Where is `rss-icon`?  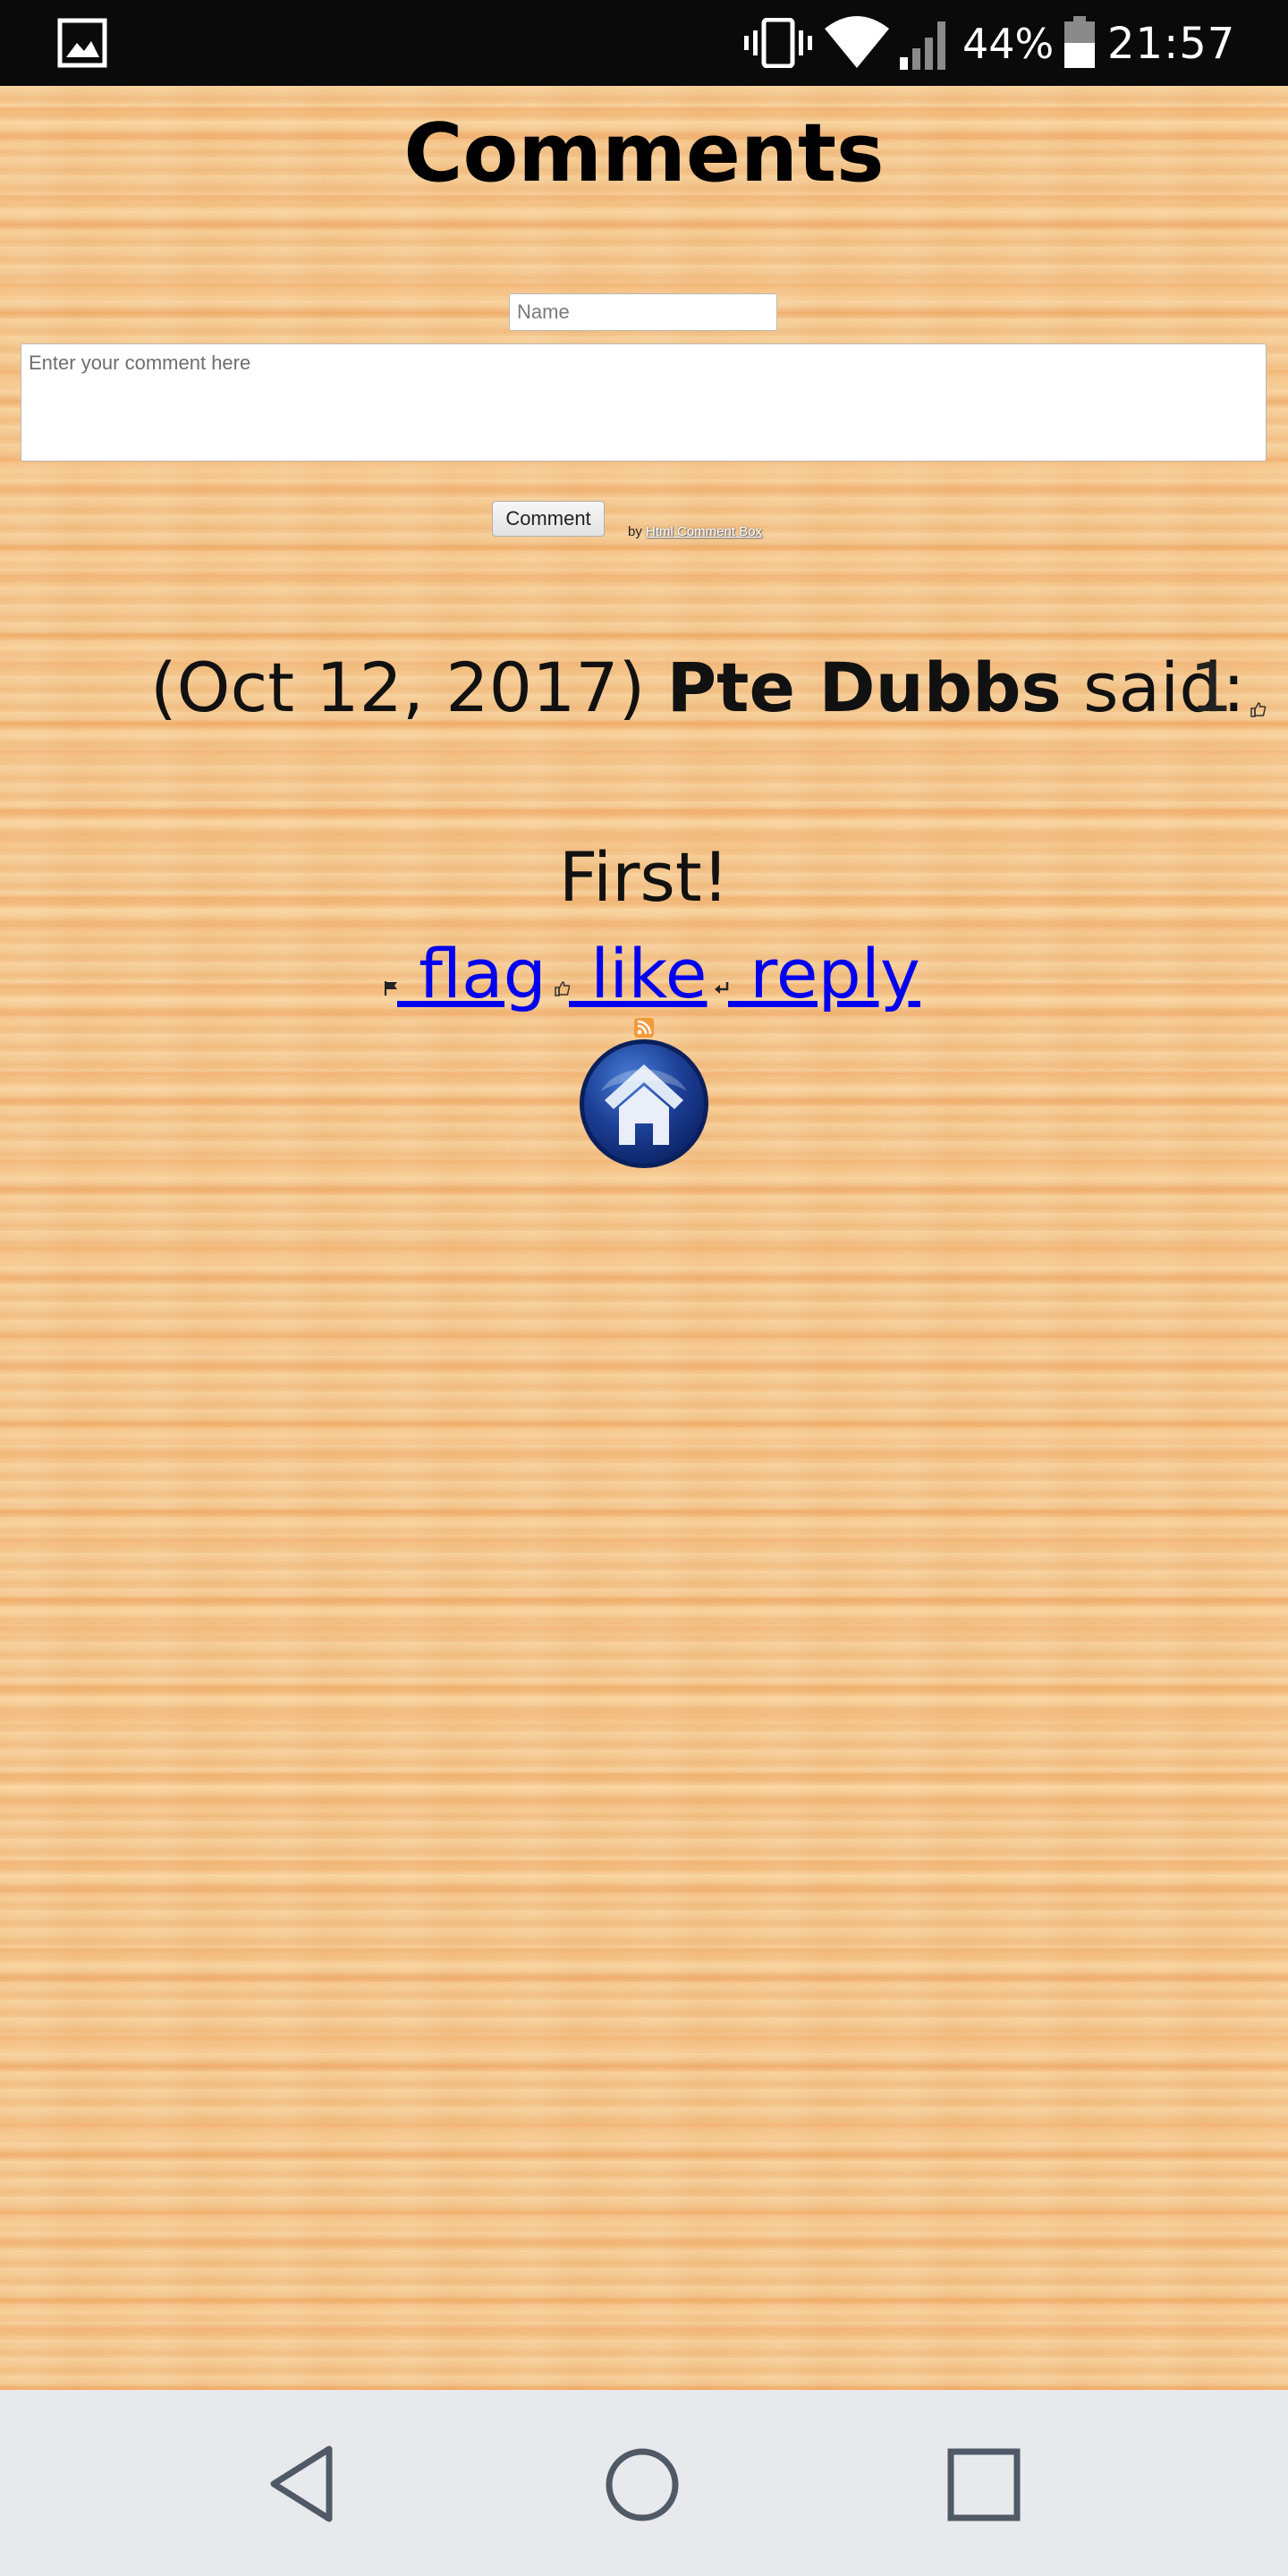
rss-icon is located at coordinates (644, 1028).